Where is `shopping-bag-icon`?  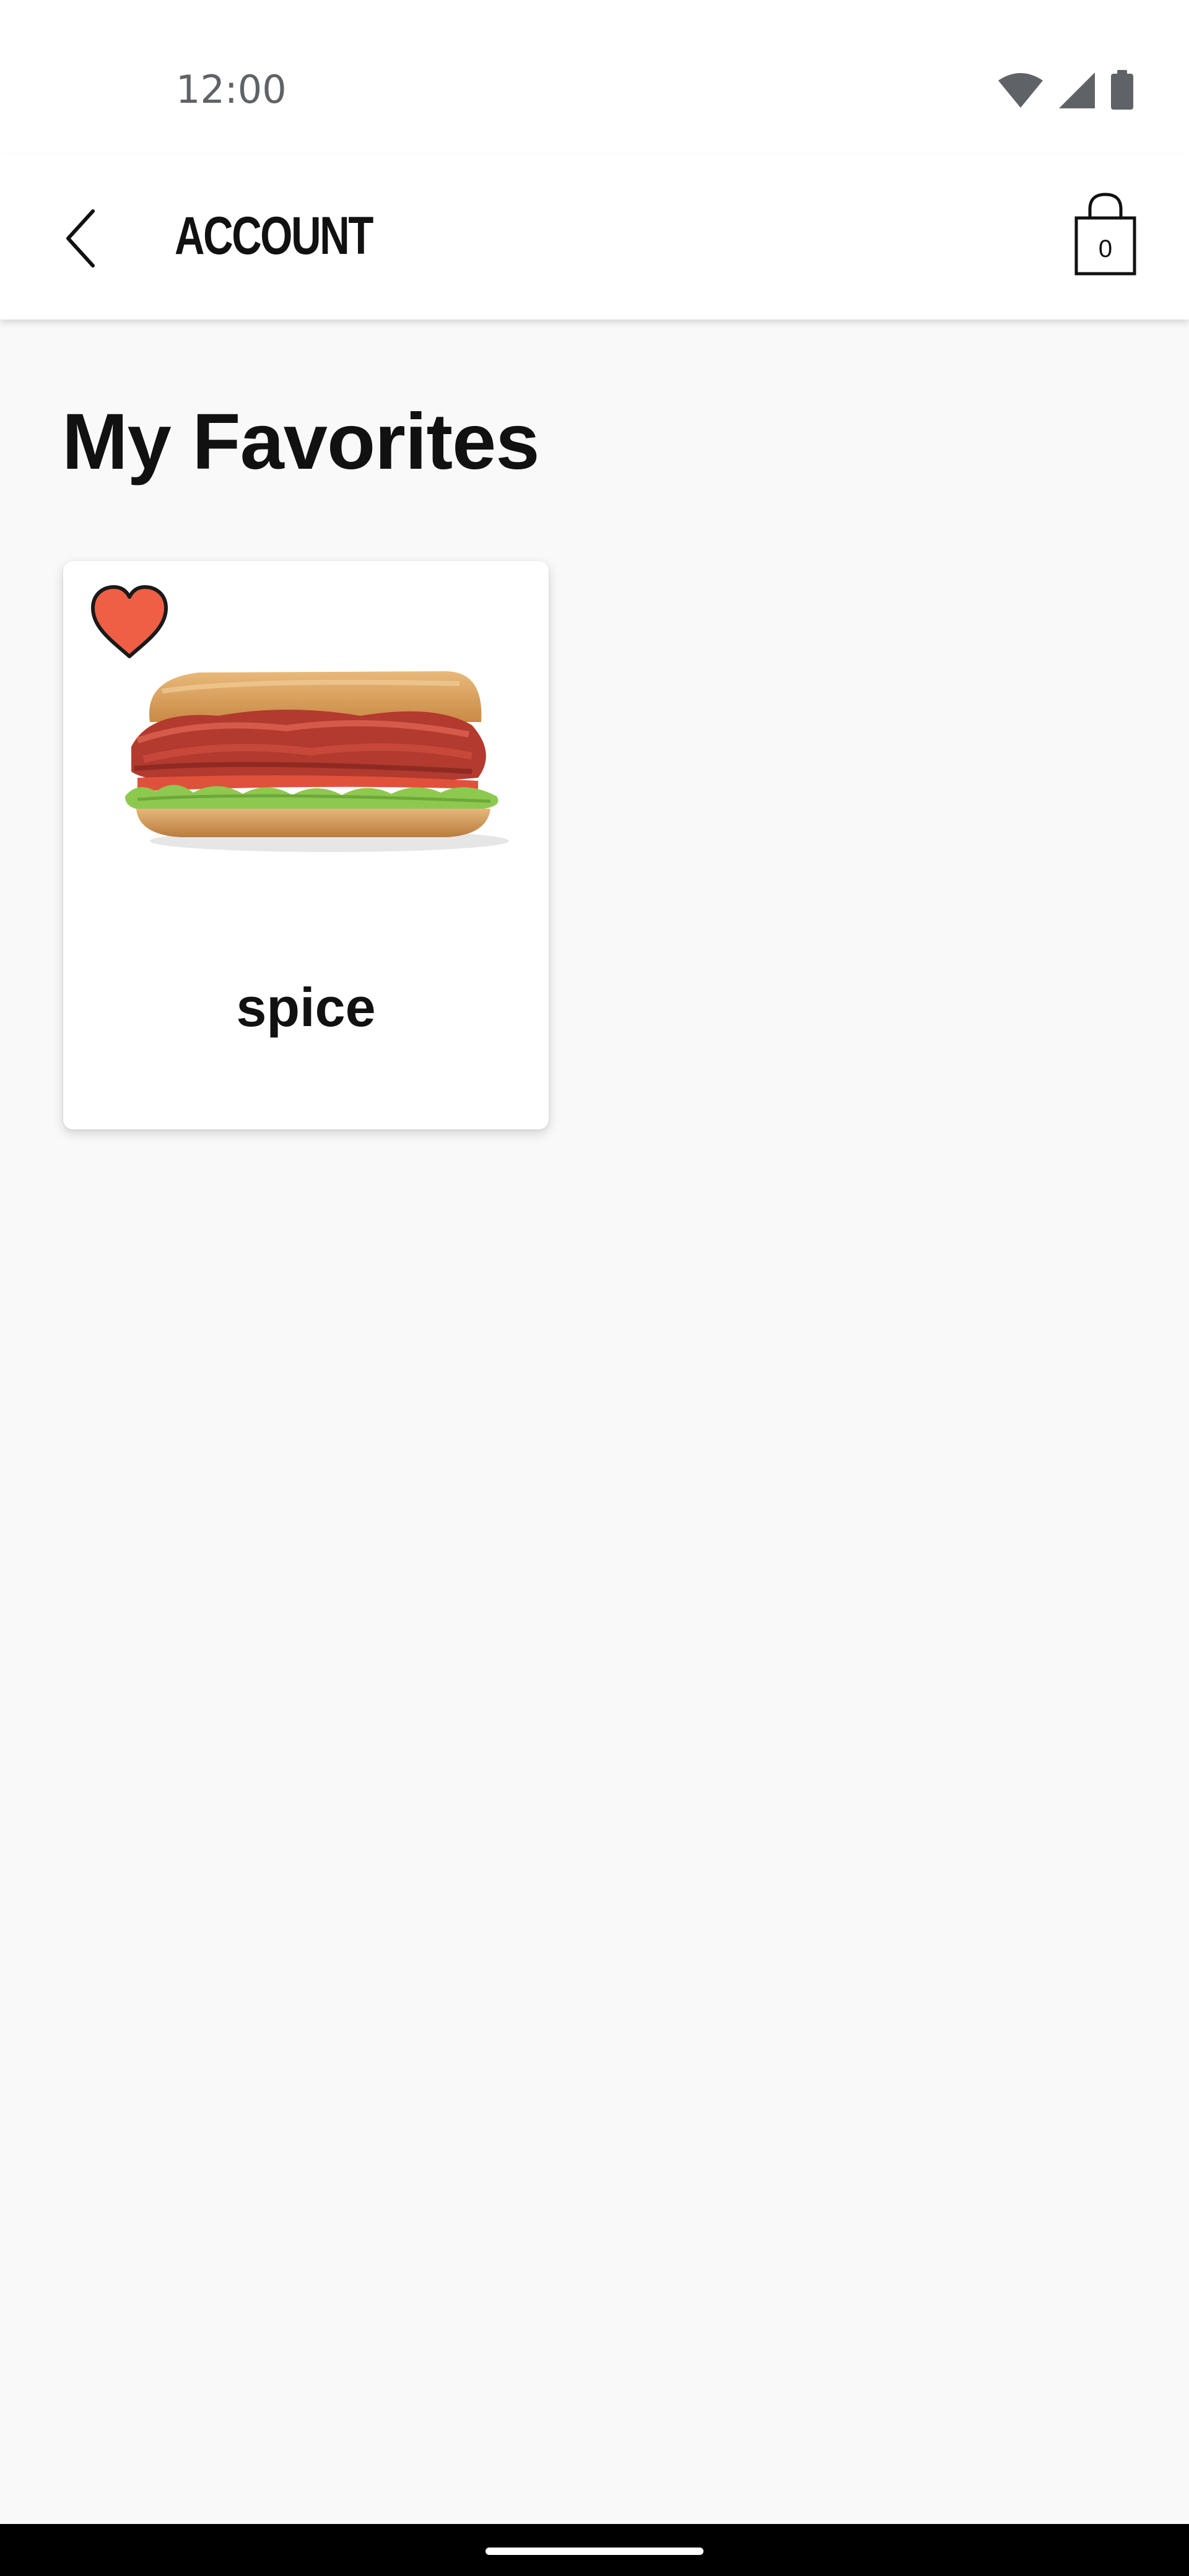 shopping-bag-icon is located at coordinates (1105, 234).